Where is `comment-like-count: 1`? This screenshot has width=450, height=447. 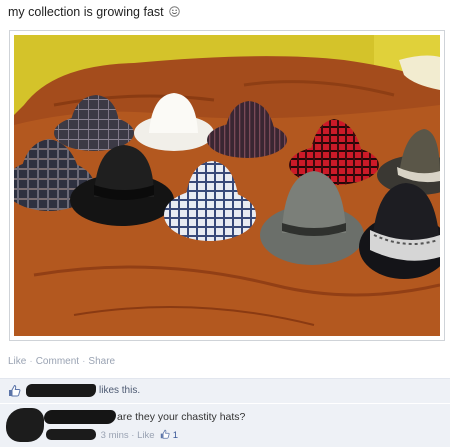
comment-like-count: 1 is located at coordinates (175, 435).